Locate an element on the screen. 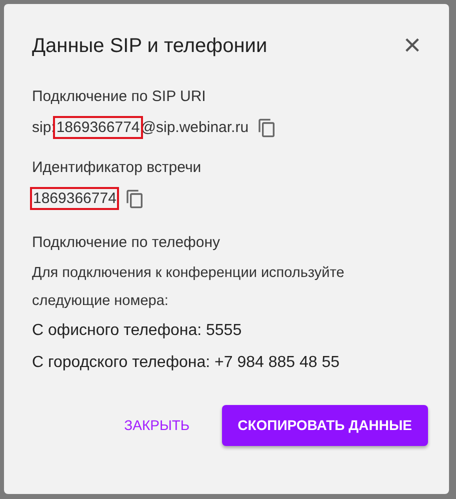 The image size is (456, 499). instruction-text: Для подключения к конференции используйте следующие номера: is located at coordinates (189, 287).